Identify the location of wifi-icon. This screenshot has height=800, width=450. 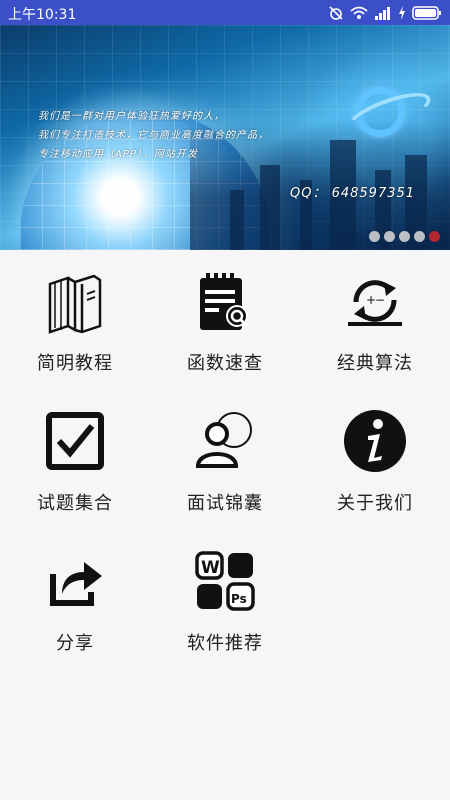
(359, 12).